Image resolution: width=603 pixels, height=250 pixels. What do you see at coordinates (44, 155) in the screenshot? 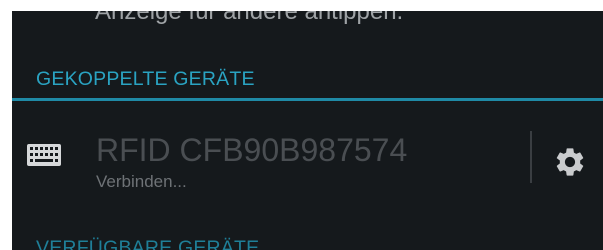
I see `keyboard-icon` at bounding box center [44, 155].